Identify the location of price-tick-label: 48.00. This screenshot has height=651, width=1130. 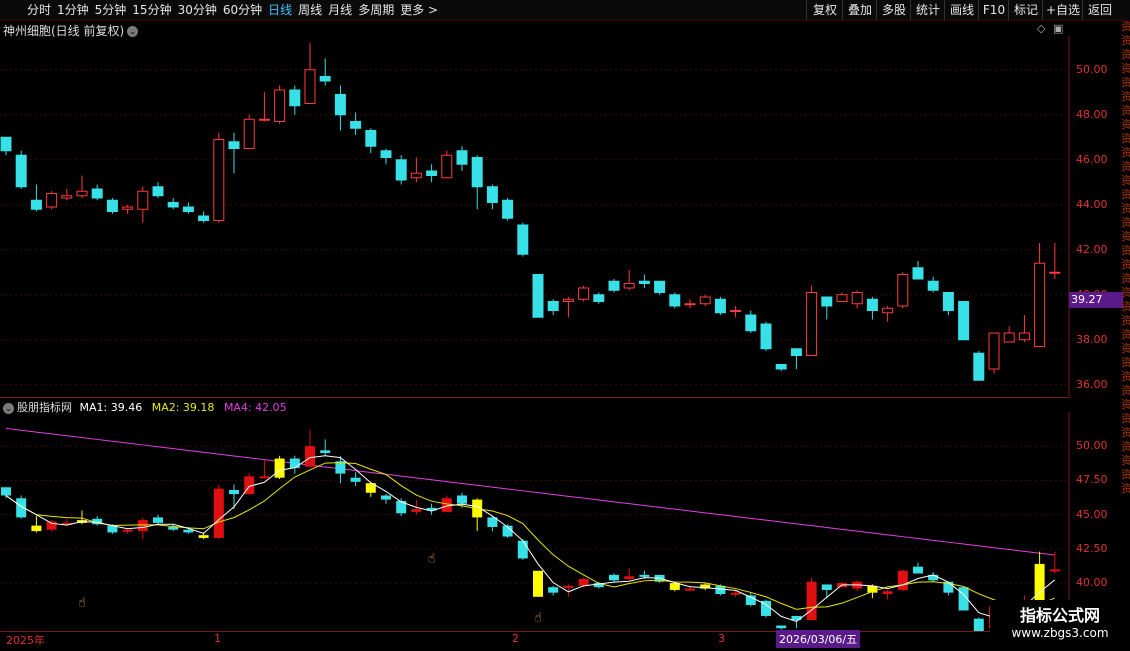
(1092, 114).